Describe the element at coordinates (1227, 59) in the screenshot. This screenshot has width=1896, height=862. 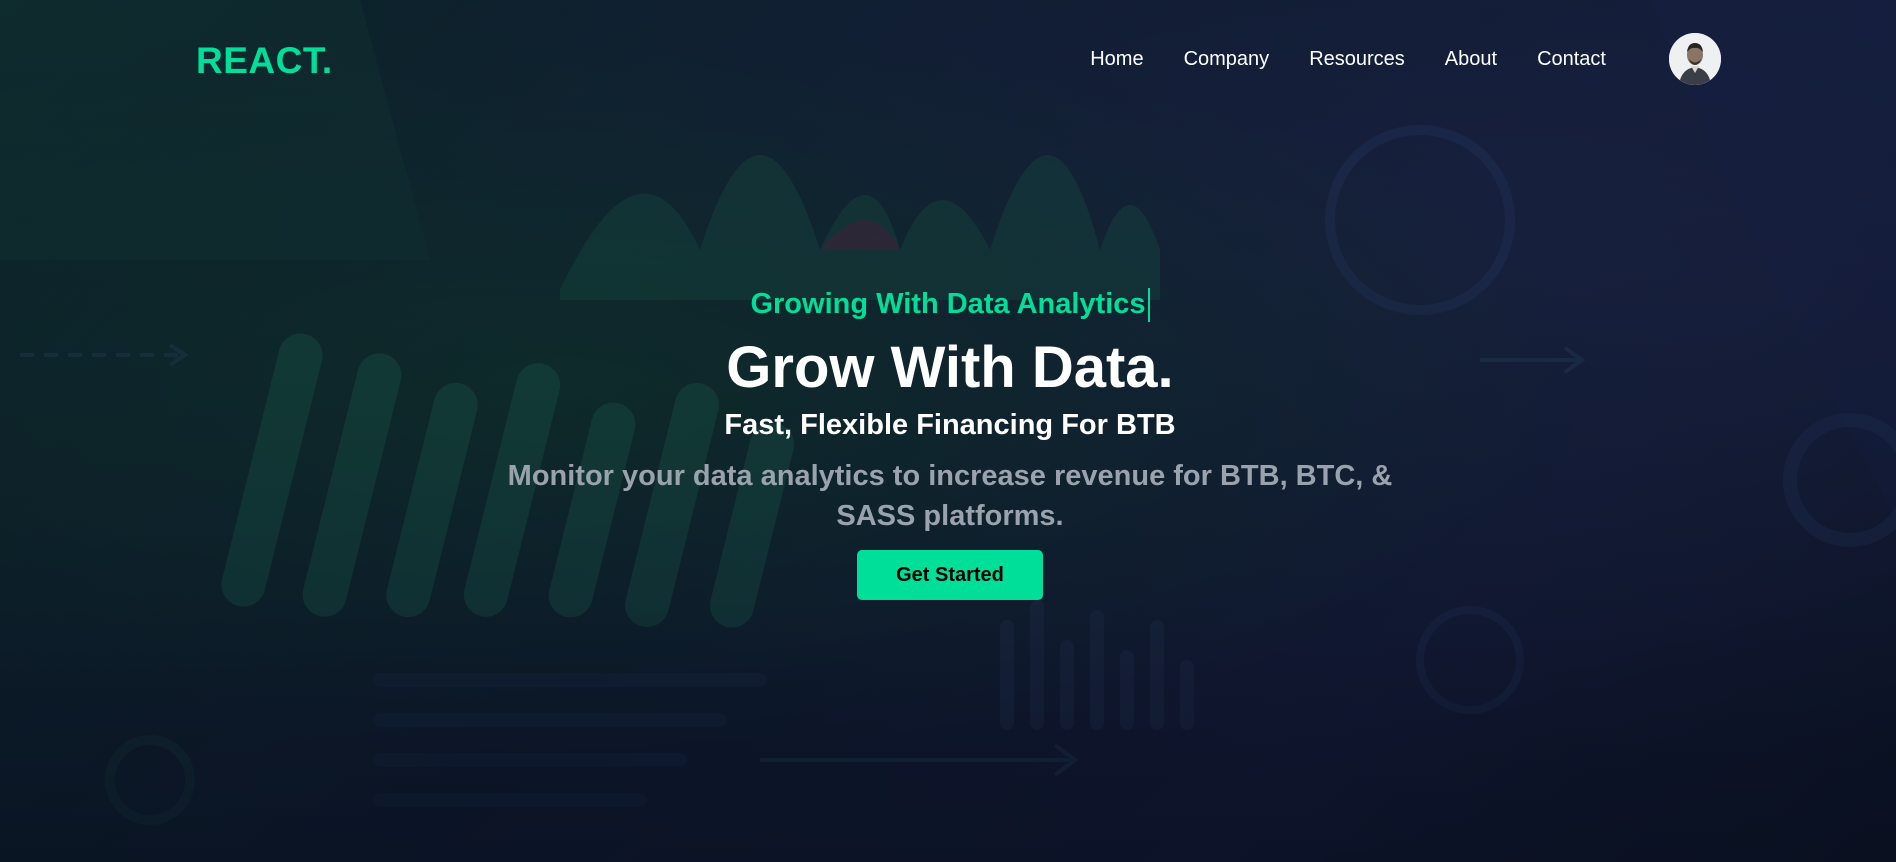
I see `nav-item-company: Company` at that location.